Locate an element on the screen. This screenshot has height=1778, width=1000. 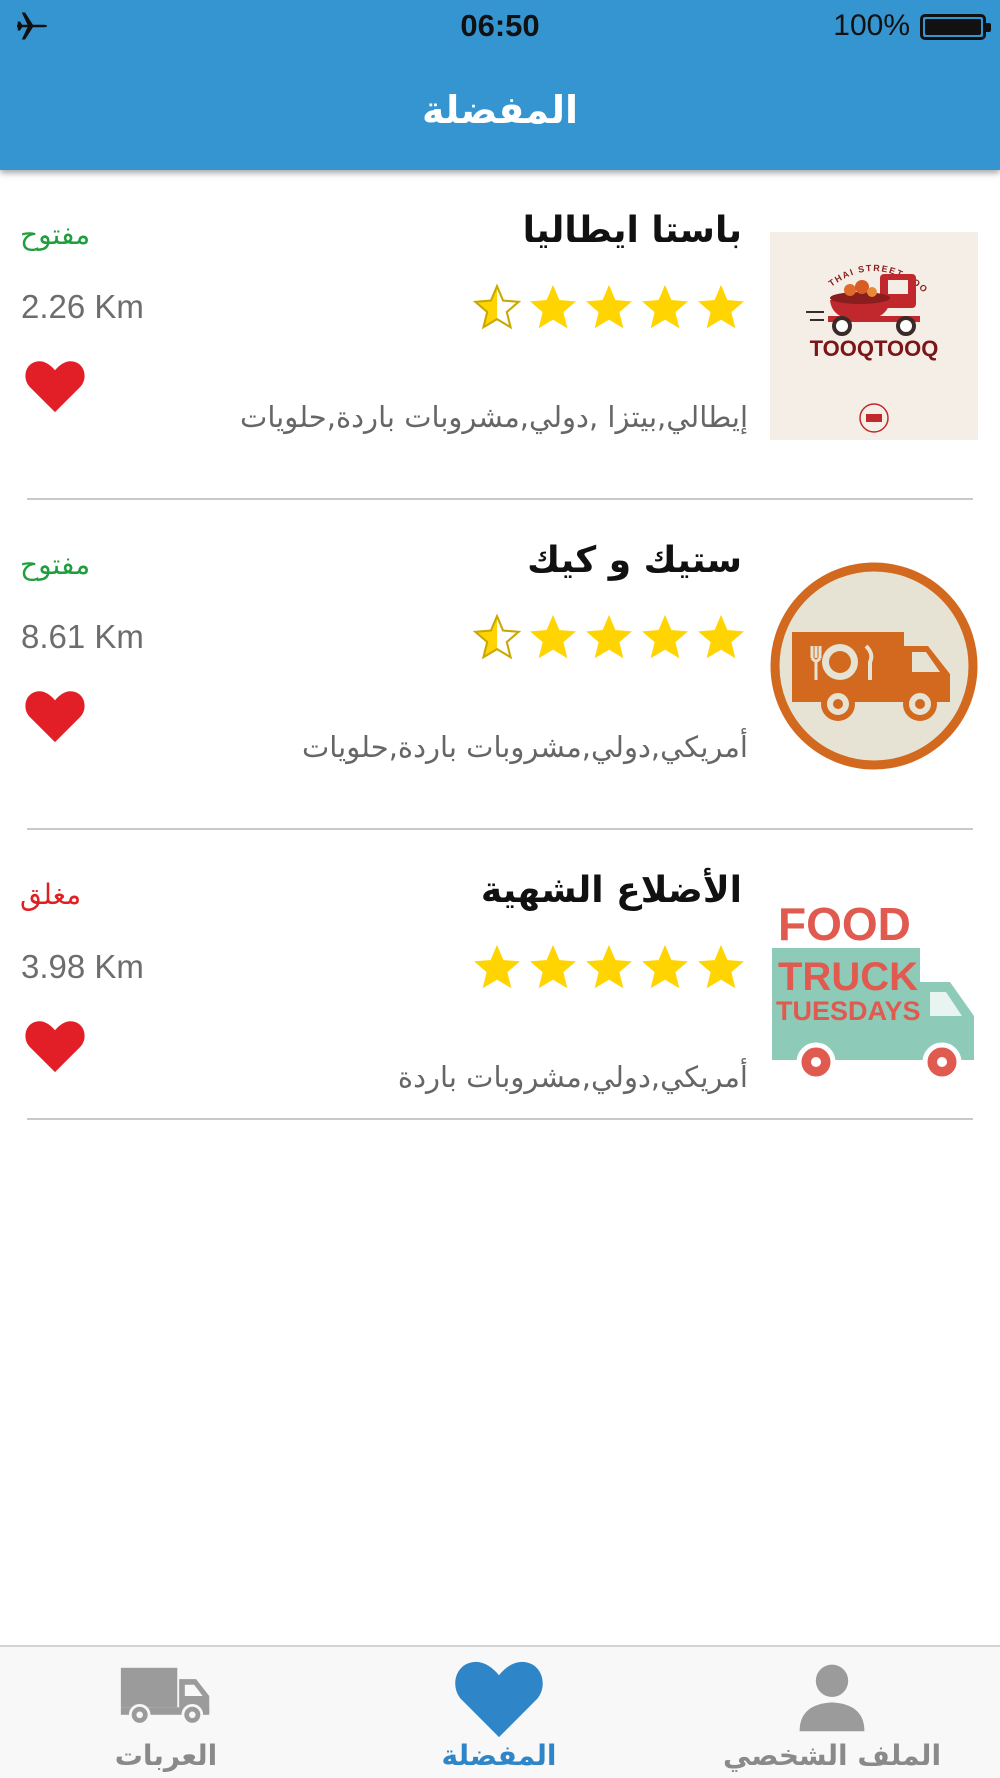
tab-trucks: العربات is located at coordinates (166, 1712).